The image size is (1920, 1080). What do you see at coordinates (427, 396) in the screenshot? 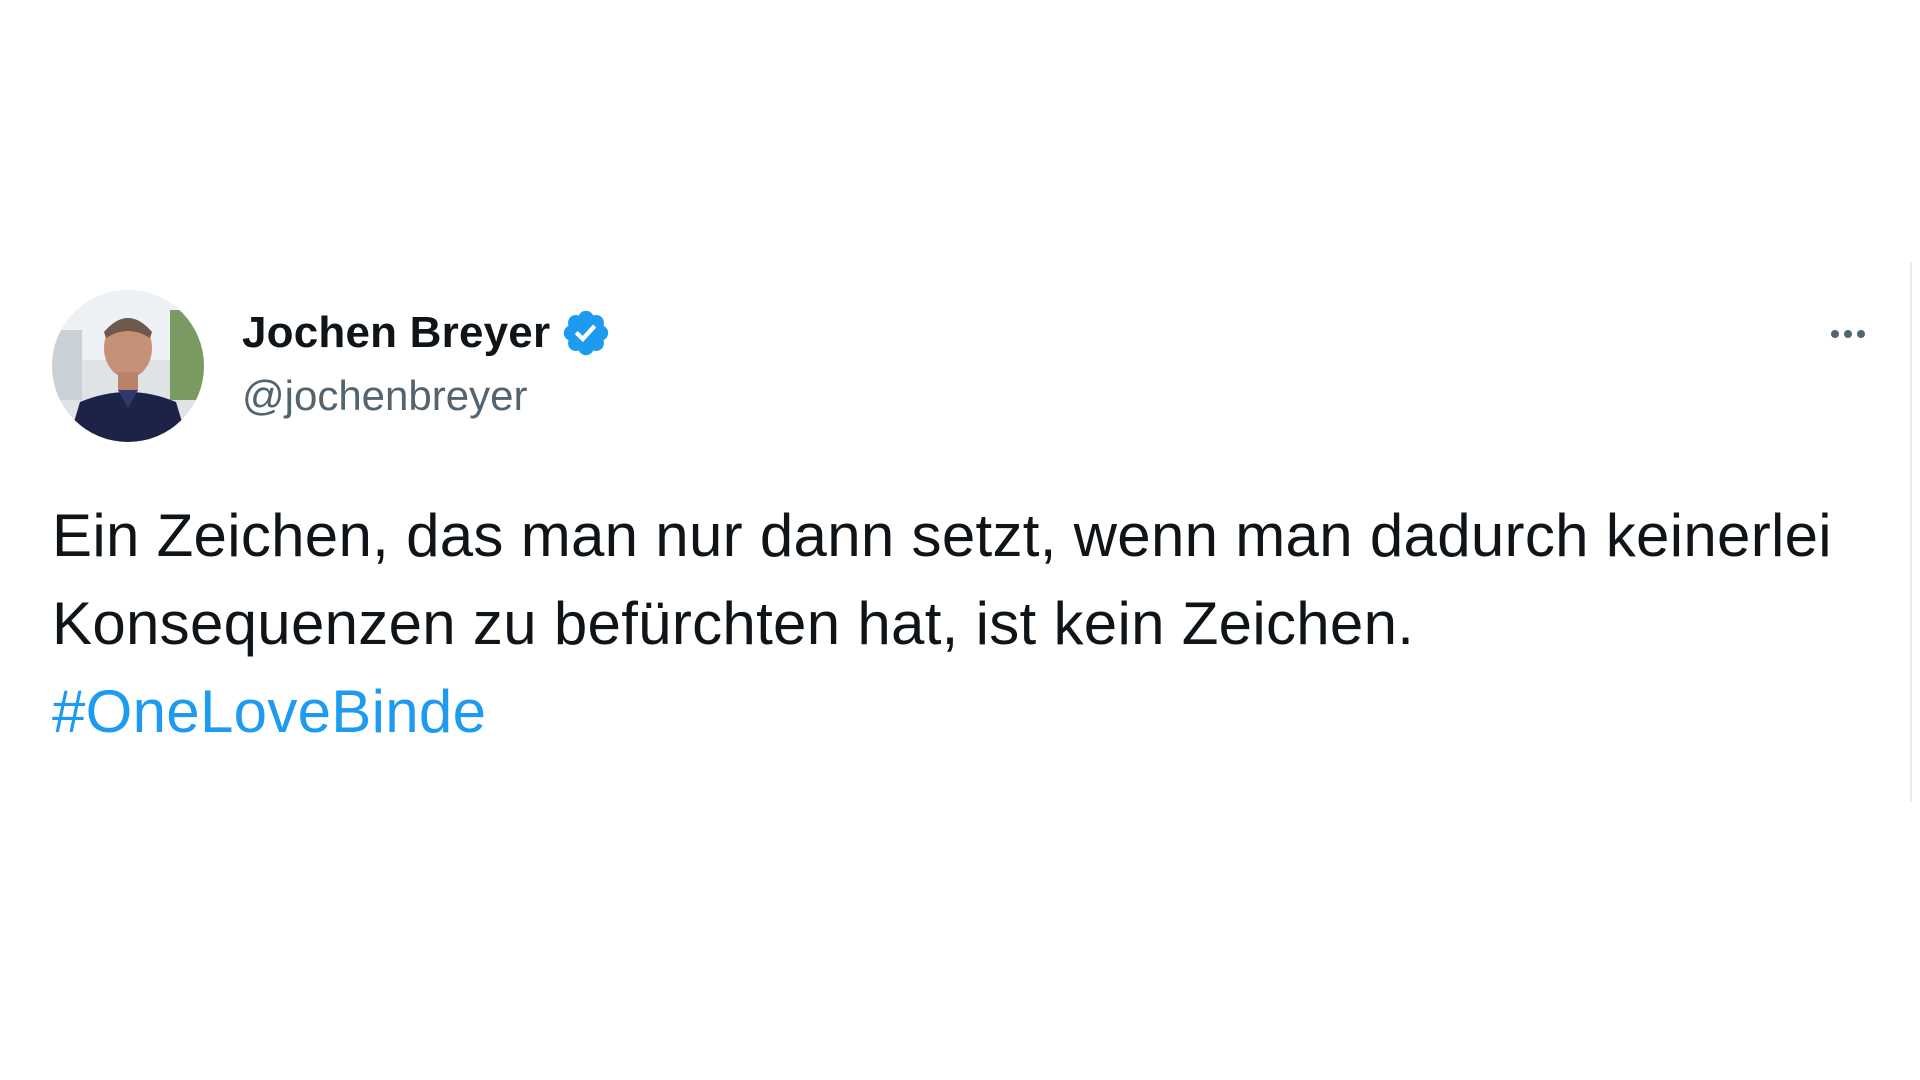
I see `handle: @jochenbreyer` at bounding box center [427, 396].